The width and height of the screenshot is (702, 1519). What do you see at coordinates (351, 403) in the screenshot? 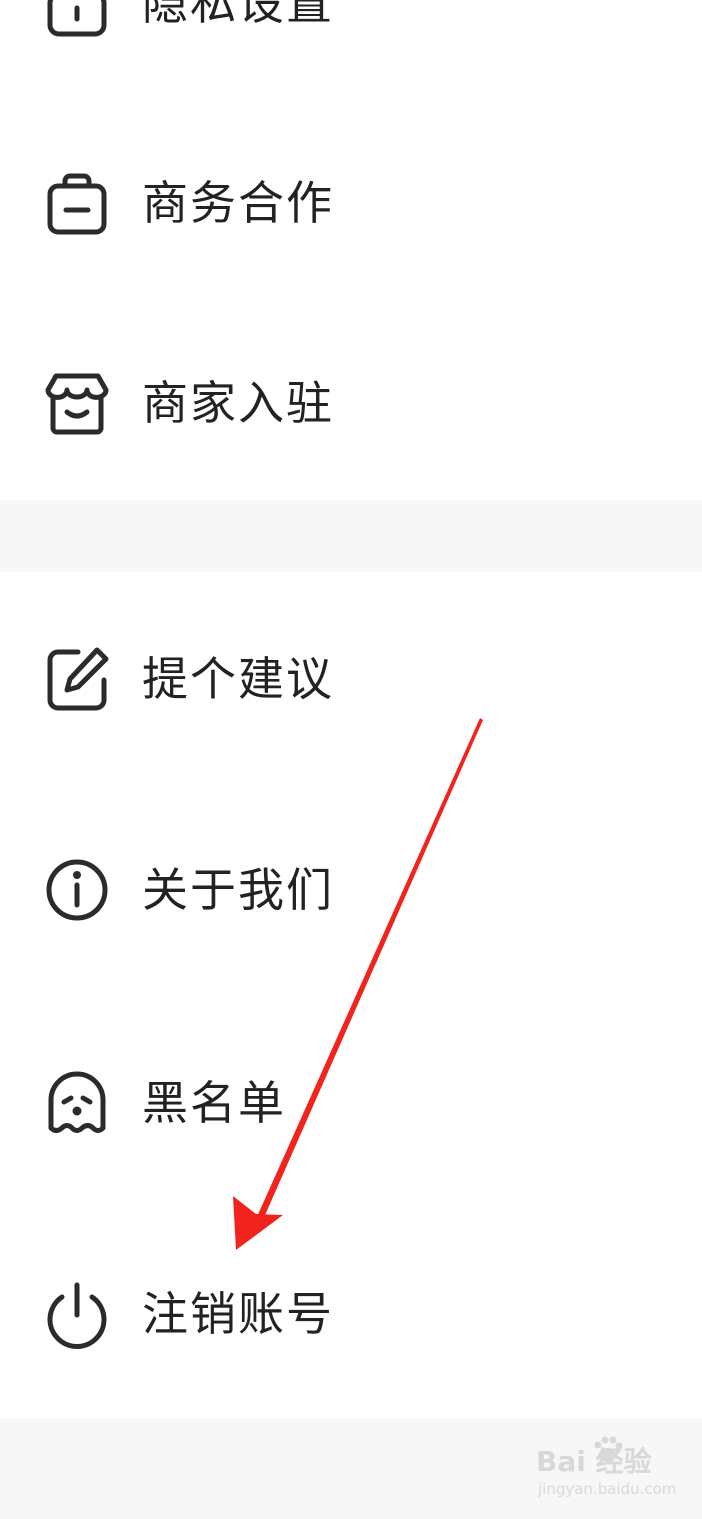
I see `menu-item-merchant-onboarding: 商家入驻` at bounding box center [351, 403].